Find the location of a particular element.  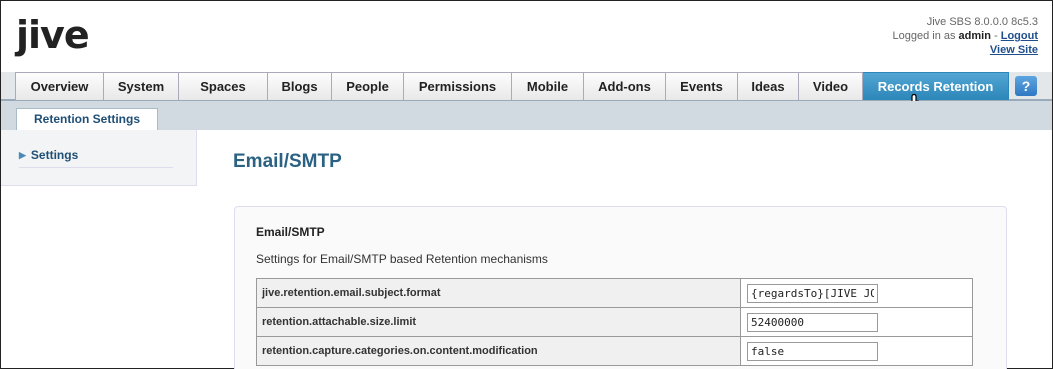

table-row: jive.retention.email.subject.format is located at coordinates (614, 293).